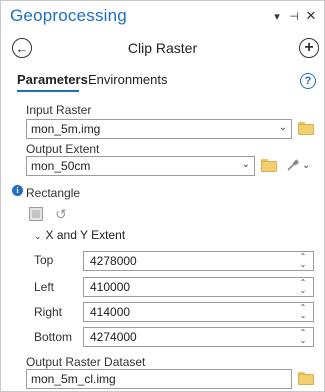  Describe the element at coordinates (85, 235) in the screenshot. I see `xy-extent-title: X and Y Extent` at that location.